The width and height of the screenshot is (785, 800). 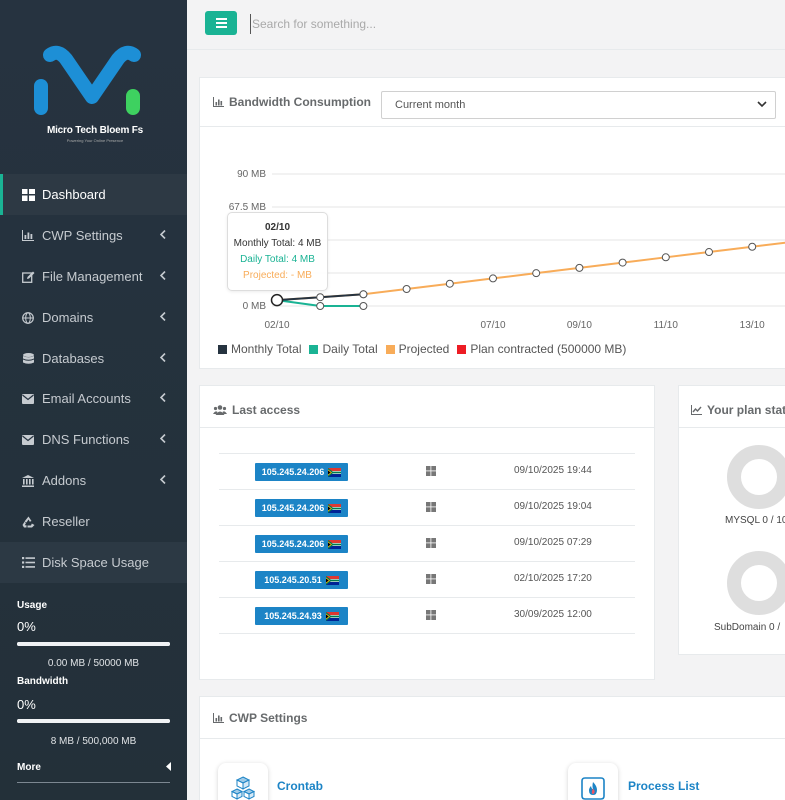 What do you see at coordinates (93, 480) in the screenshot?
I see `sidebar-item-addons: Addons` at bounding box center [93, 480].